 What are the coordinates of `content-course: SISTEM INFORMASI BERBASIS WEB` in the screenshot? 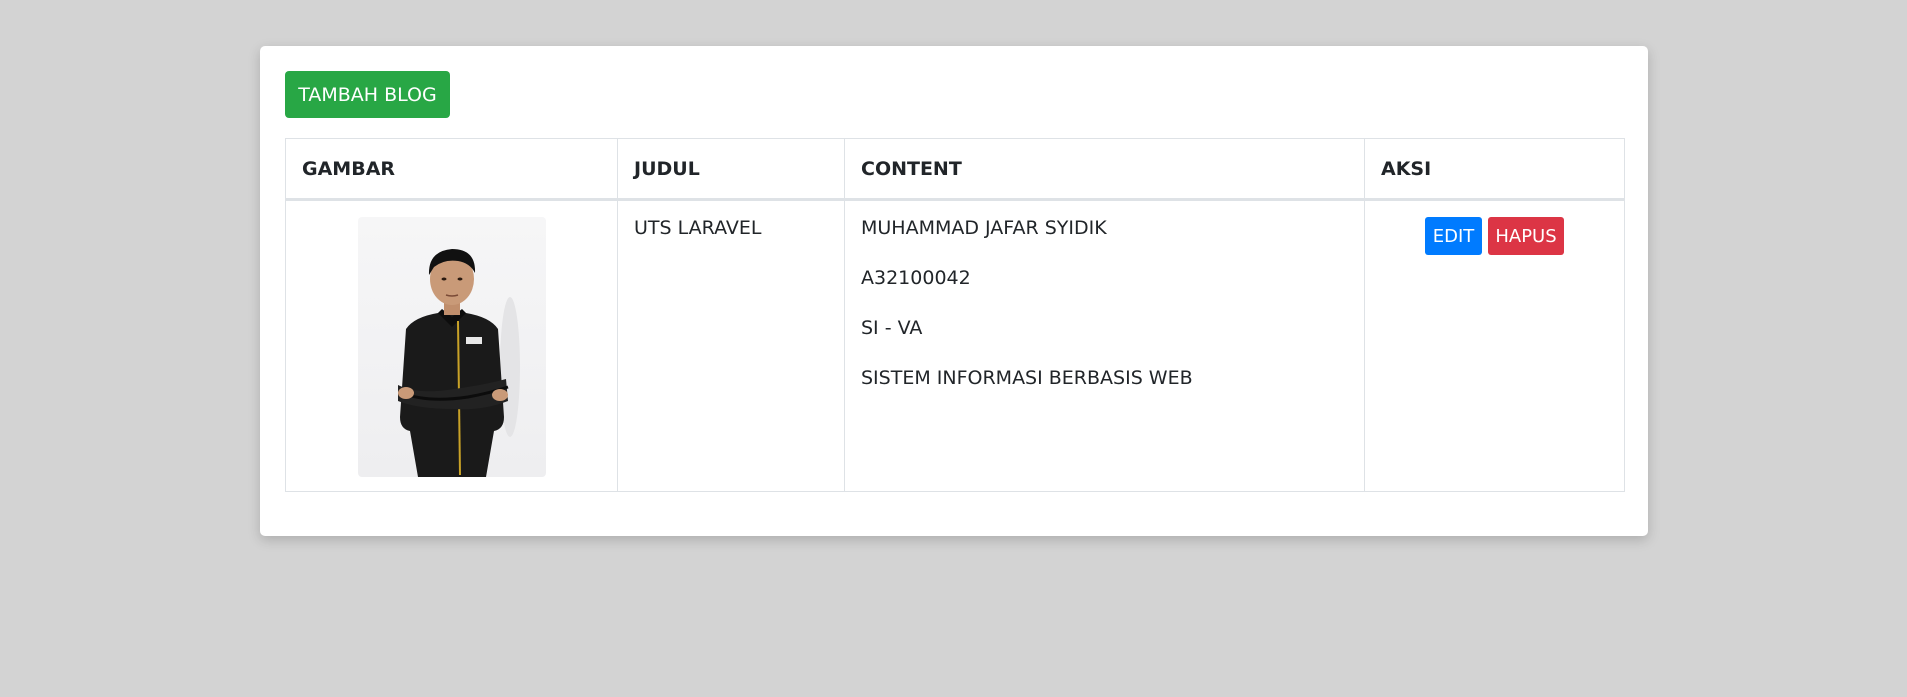 It's located at (1027, 378).